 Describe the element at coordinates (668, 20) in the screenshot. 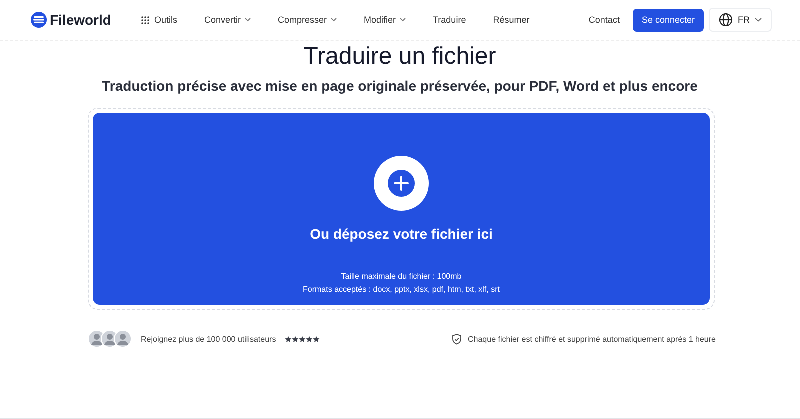

I see `login-button: Se connecter` at that location.